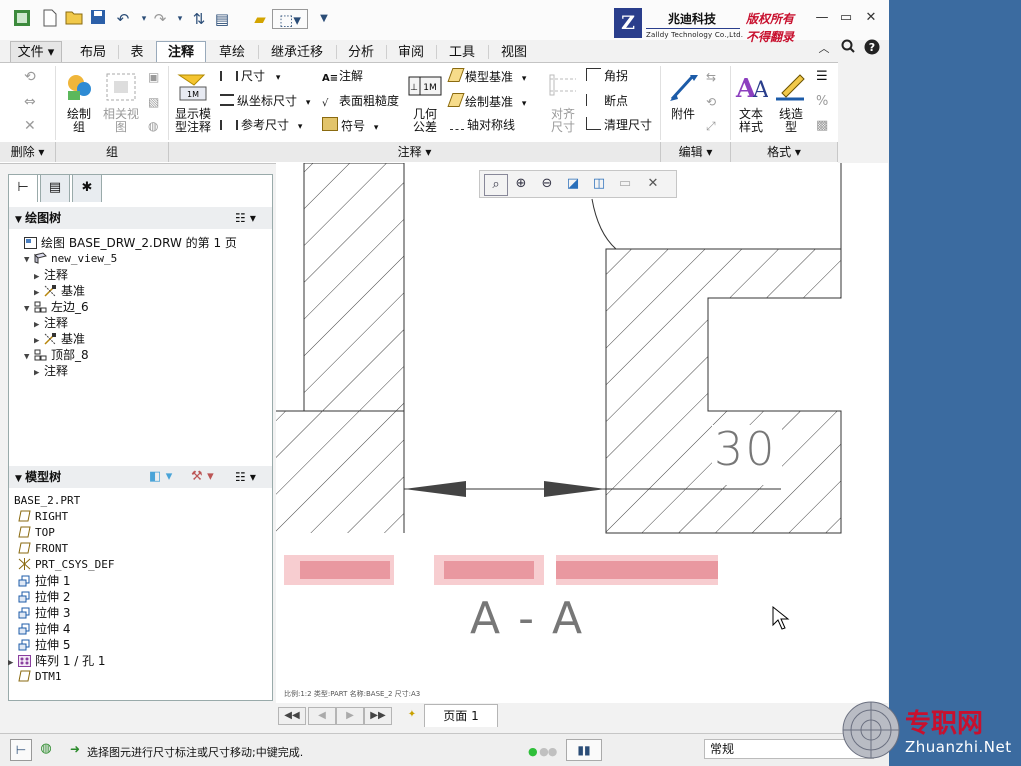 Image resolution: width=1021 pixels, height=766 pixels. Describe the element at coordinates (36, 52) in the screenshot. I see `tab-file: 文件 ▾` at that location.